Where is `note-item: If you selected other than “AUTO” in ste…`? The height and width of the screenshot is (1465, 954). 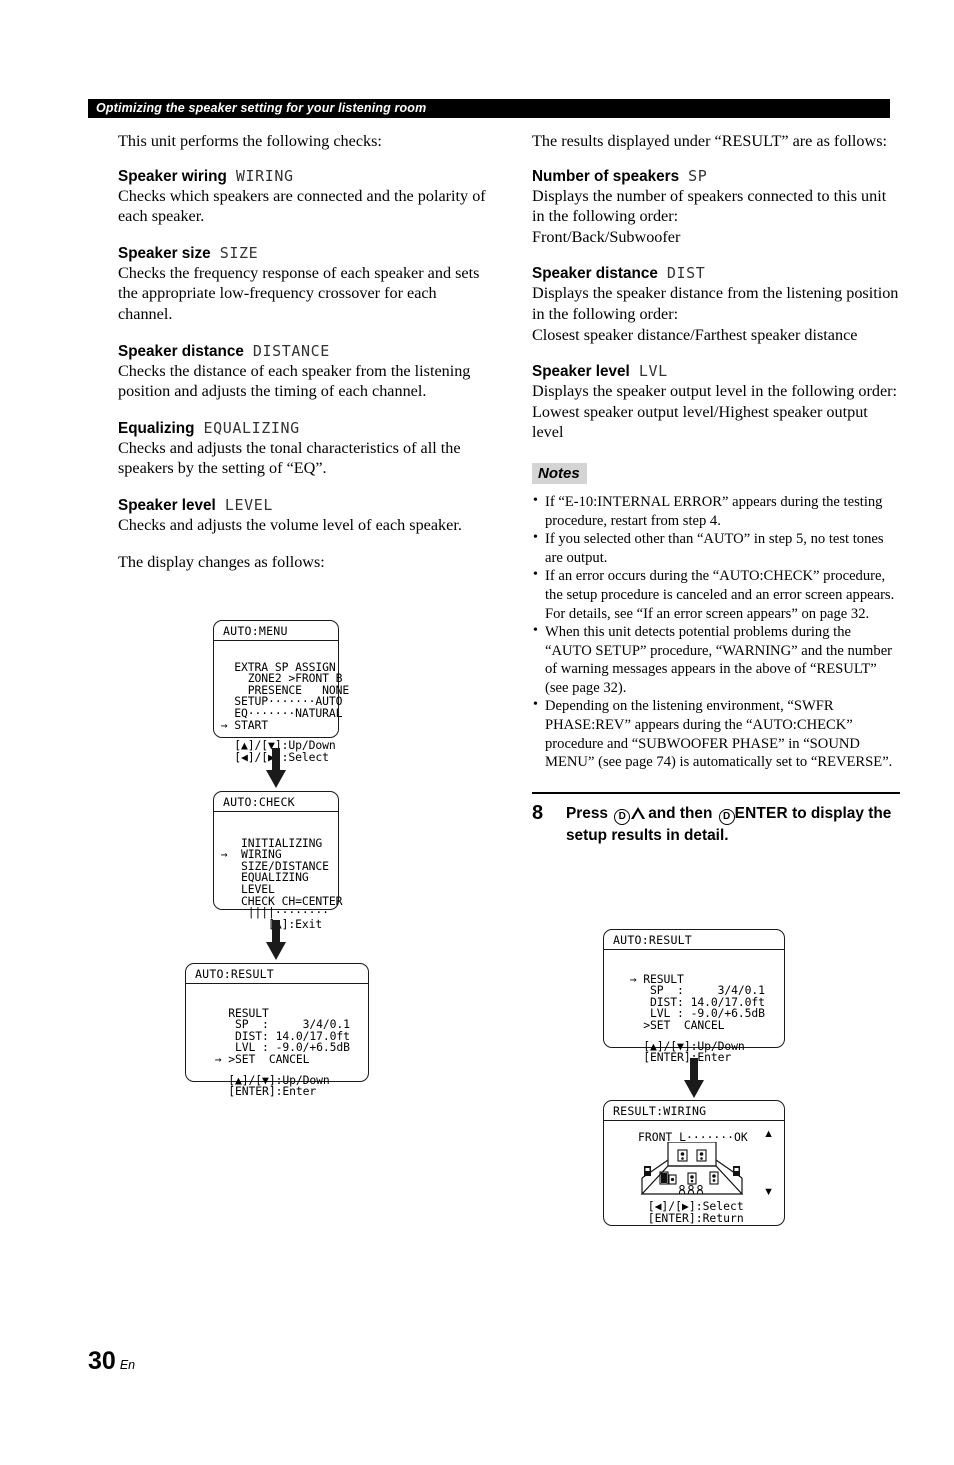
note-item: If you selected other than “AUTO” in ste… is located at coordinates (716, 548).